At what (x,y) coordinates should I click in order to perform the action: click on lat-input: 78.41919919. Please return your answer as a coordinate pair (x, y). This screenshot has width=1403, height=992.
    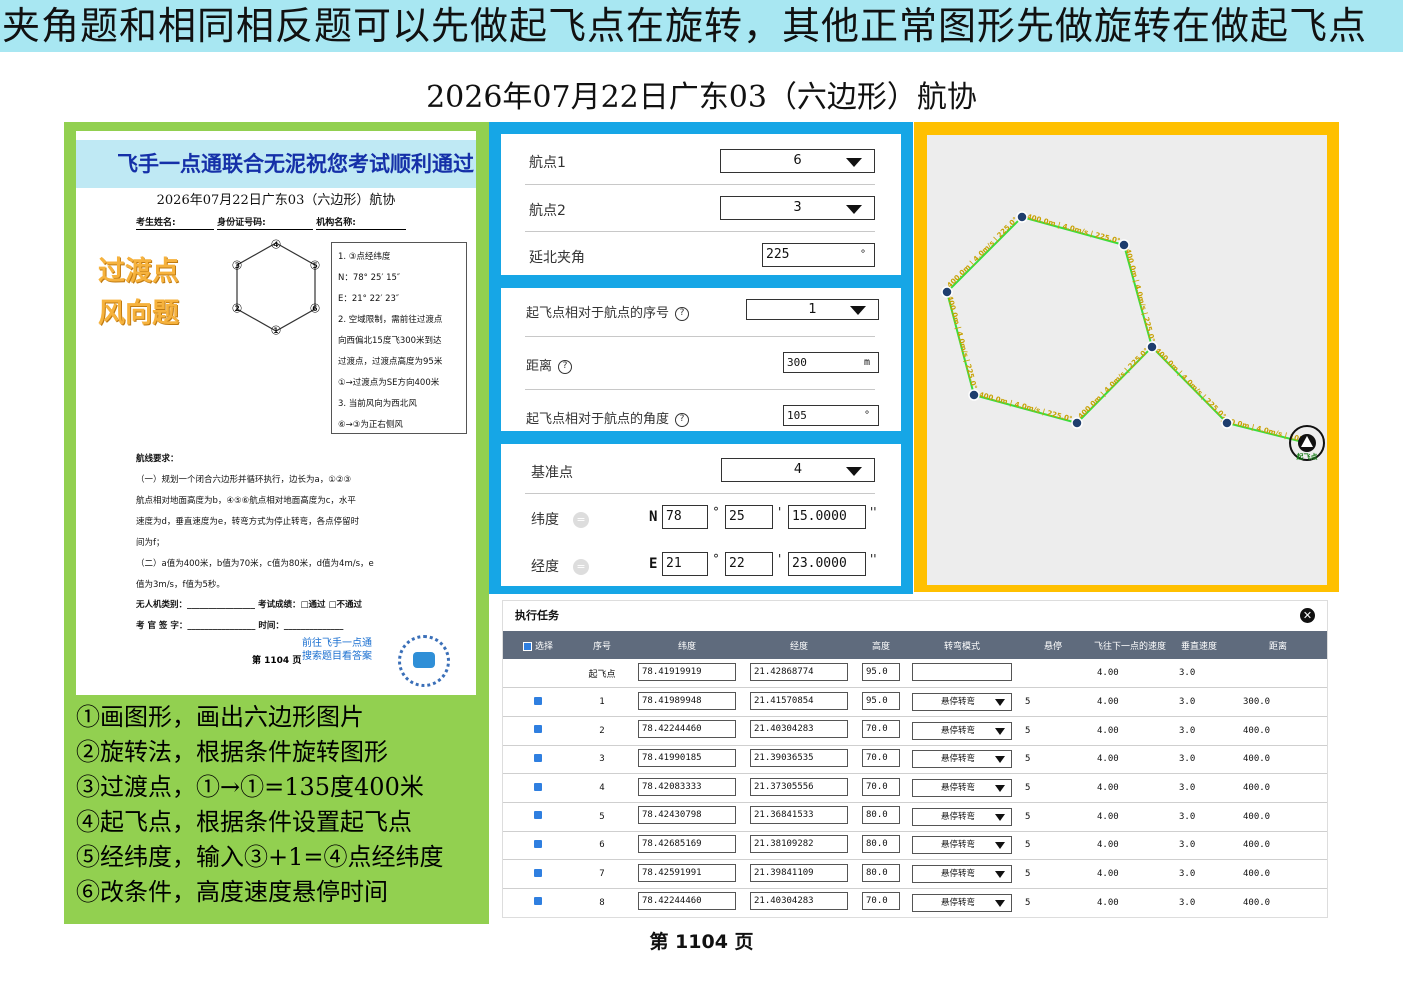
    Looking at the image, I should click on (687, 671).